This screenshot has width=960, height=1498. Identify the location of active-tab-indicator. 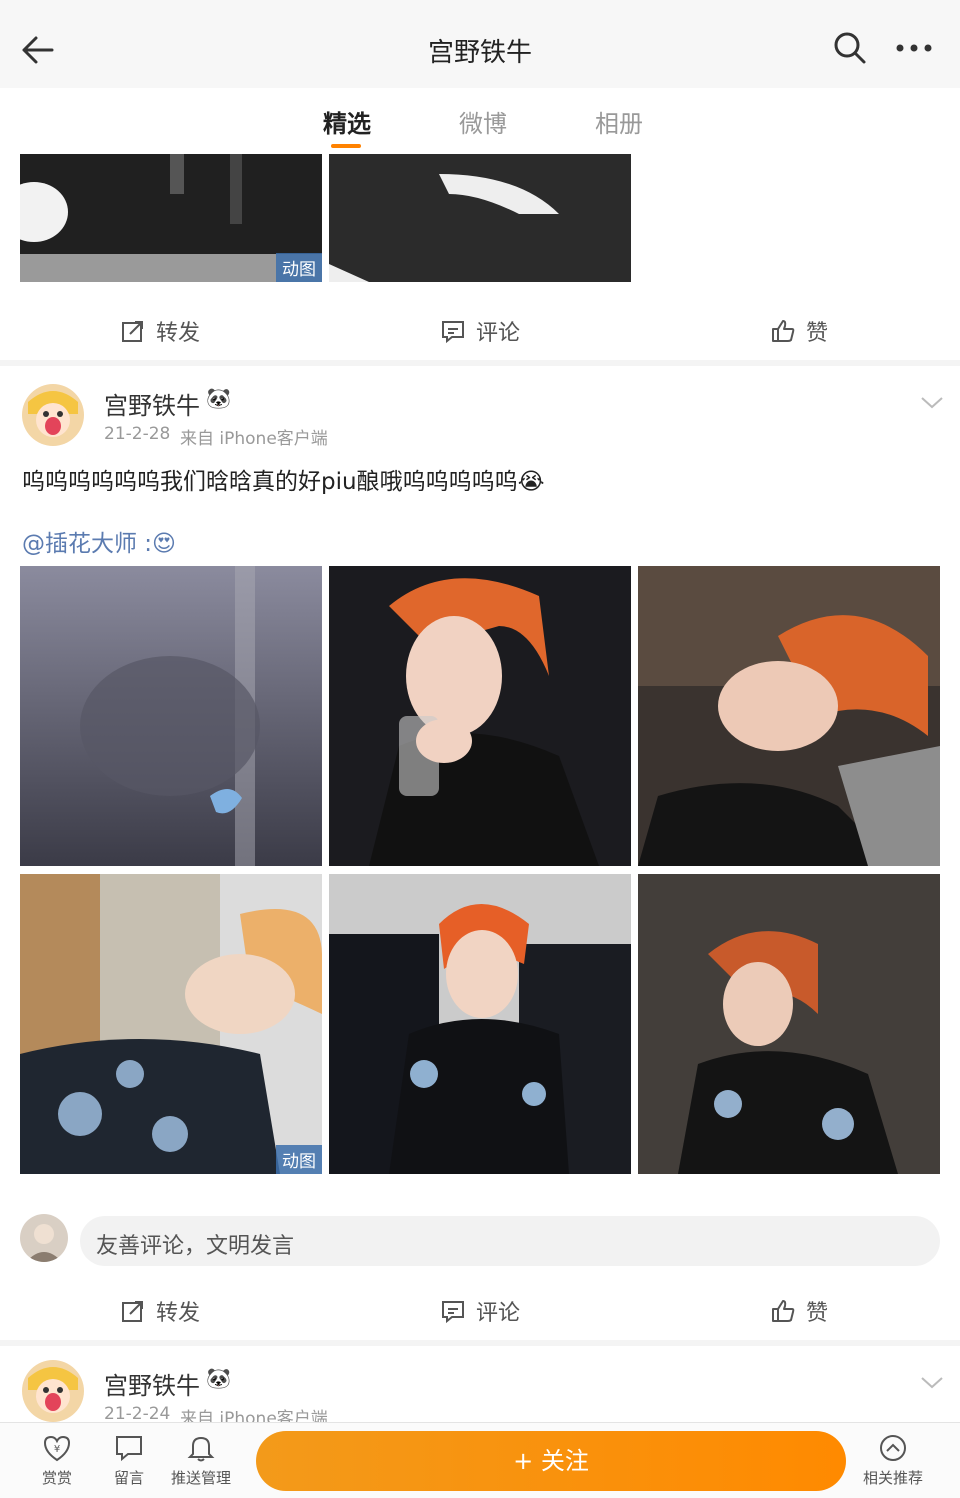
(346, 146).